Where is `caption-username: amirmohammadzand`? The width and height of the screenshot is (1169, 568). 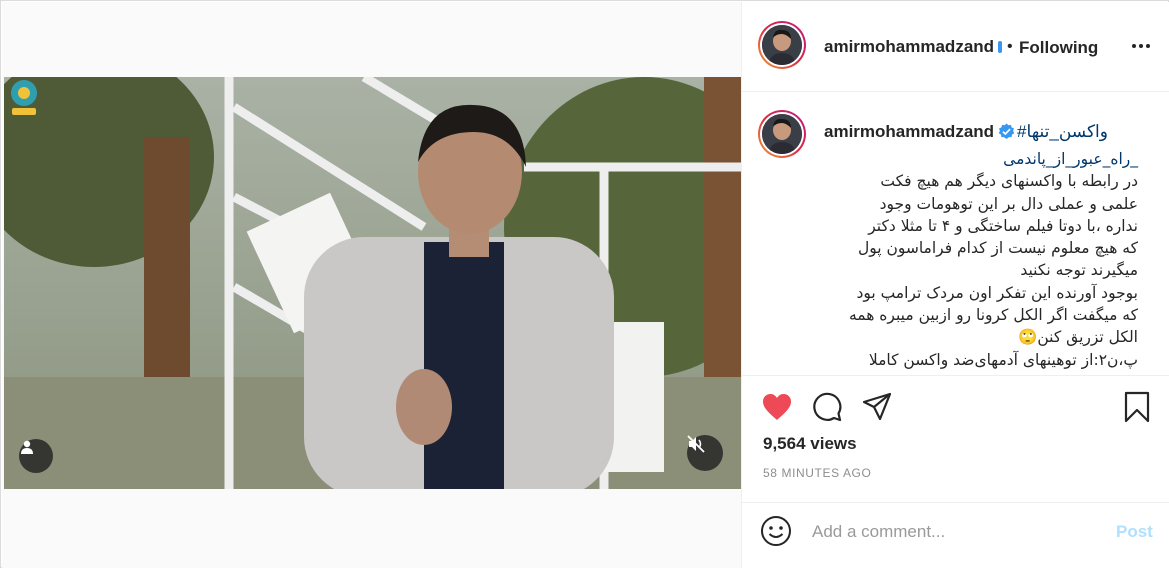
caption-username: amirmohammadzand is located at coordinates (909, 131).